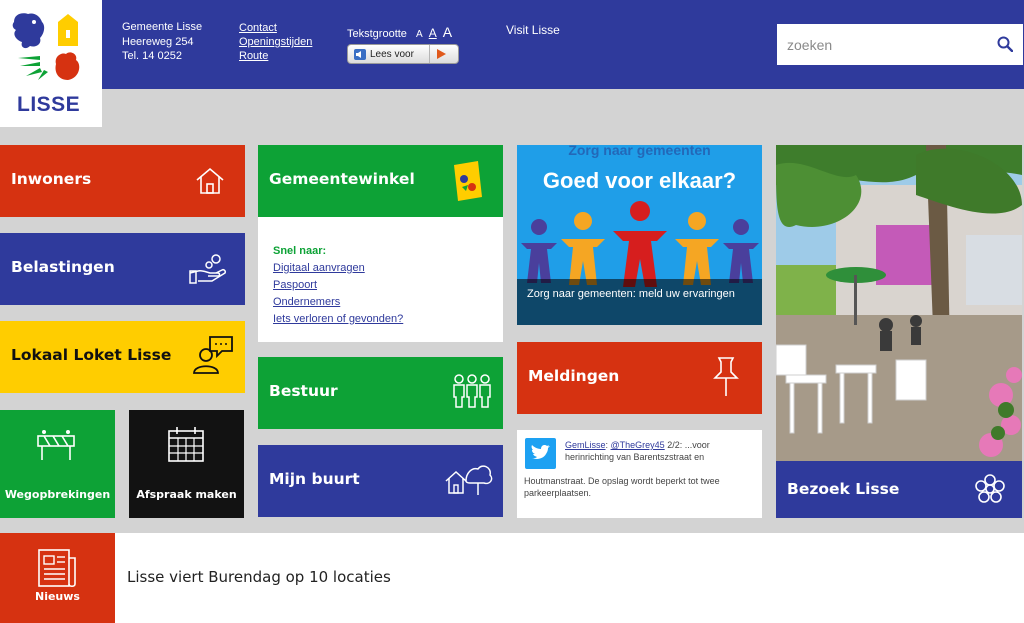  What do you see at coordinates (152, 56) in the screenshot?
I see `phone-line: Tel. 14 0252` at bounding box center [152, 56].